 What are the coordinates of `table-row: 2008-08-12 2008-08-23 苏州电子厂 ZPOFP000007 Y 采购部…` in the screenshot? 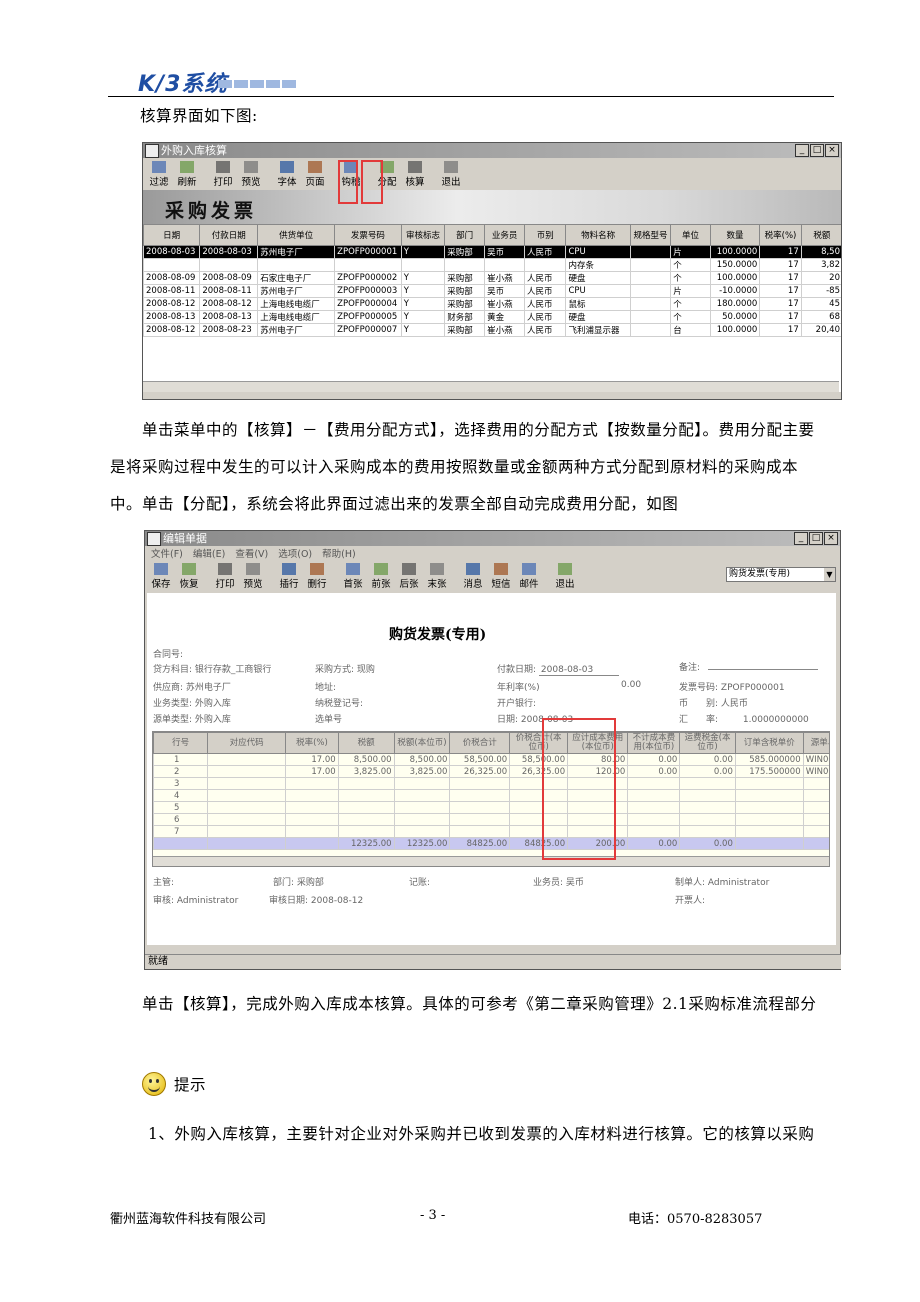 It's located at (492, 330).